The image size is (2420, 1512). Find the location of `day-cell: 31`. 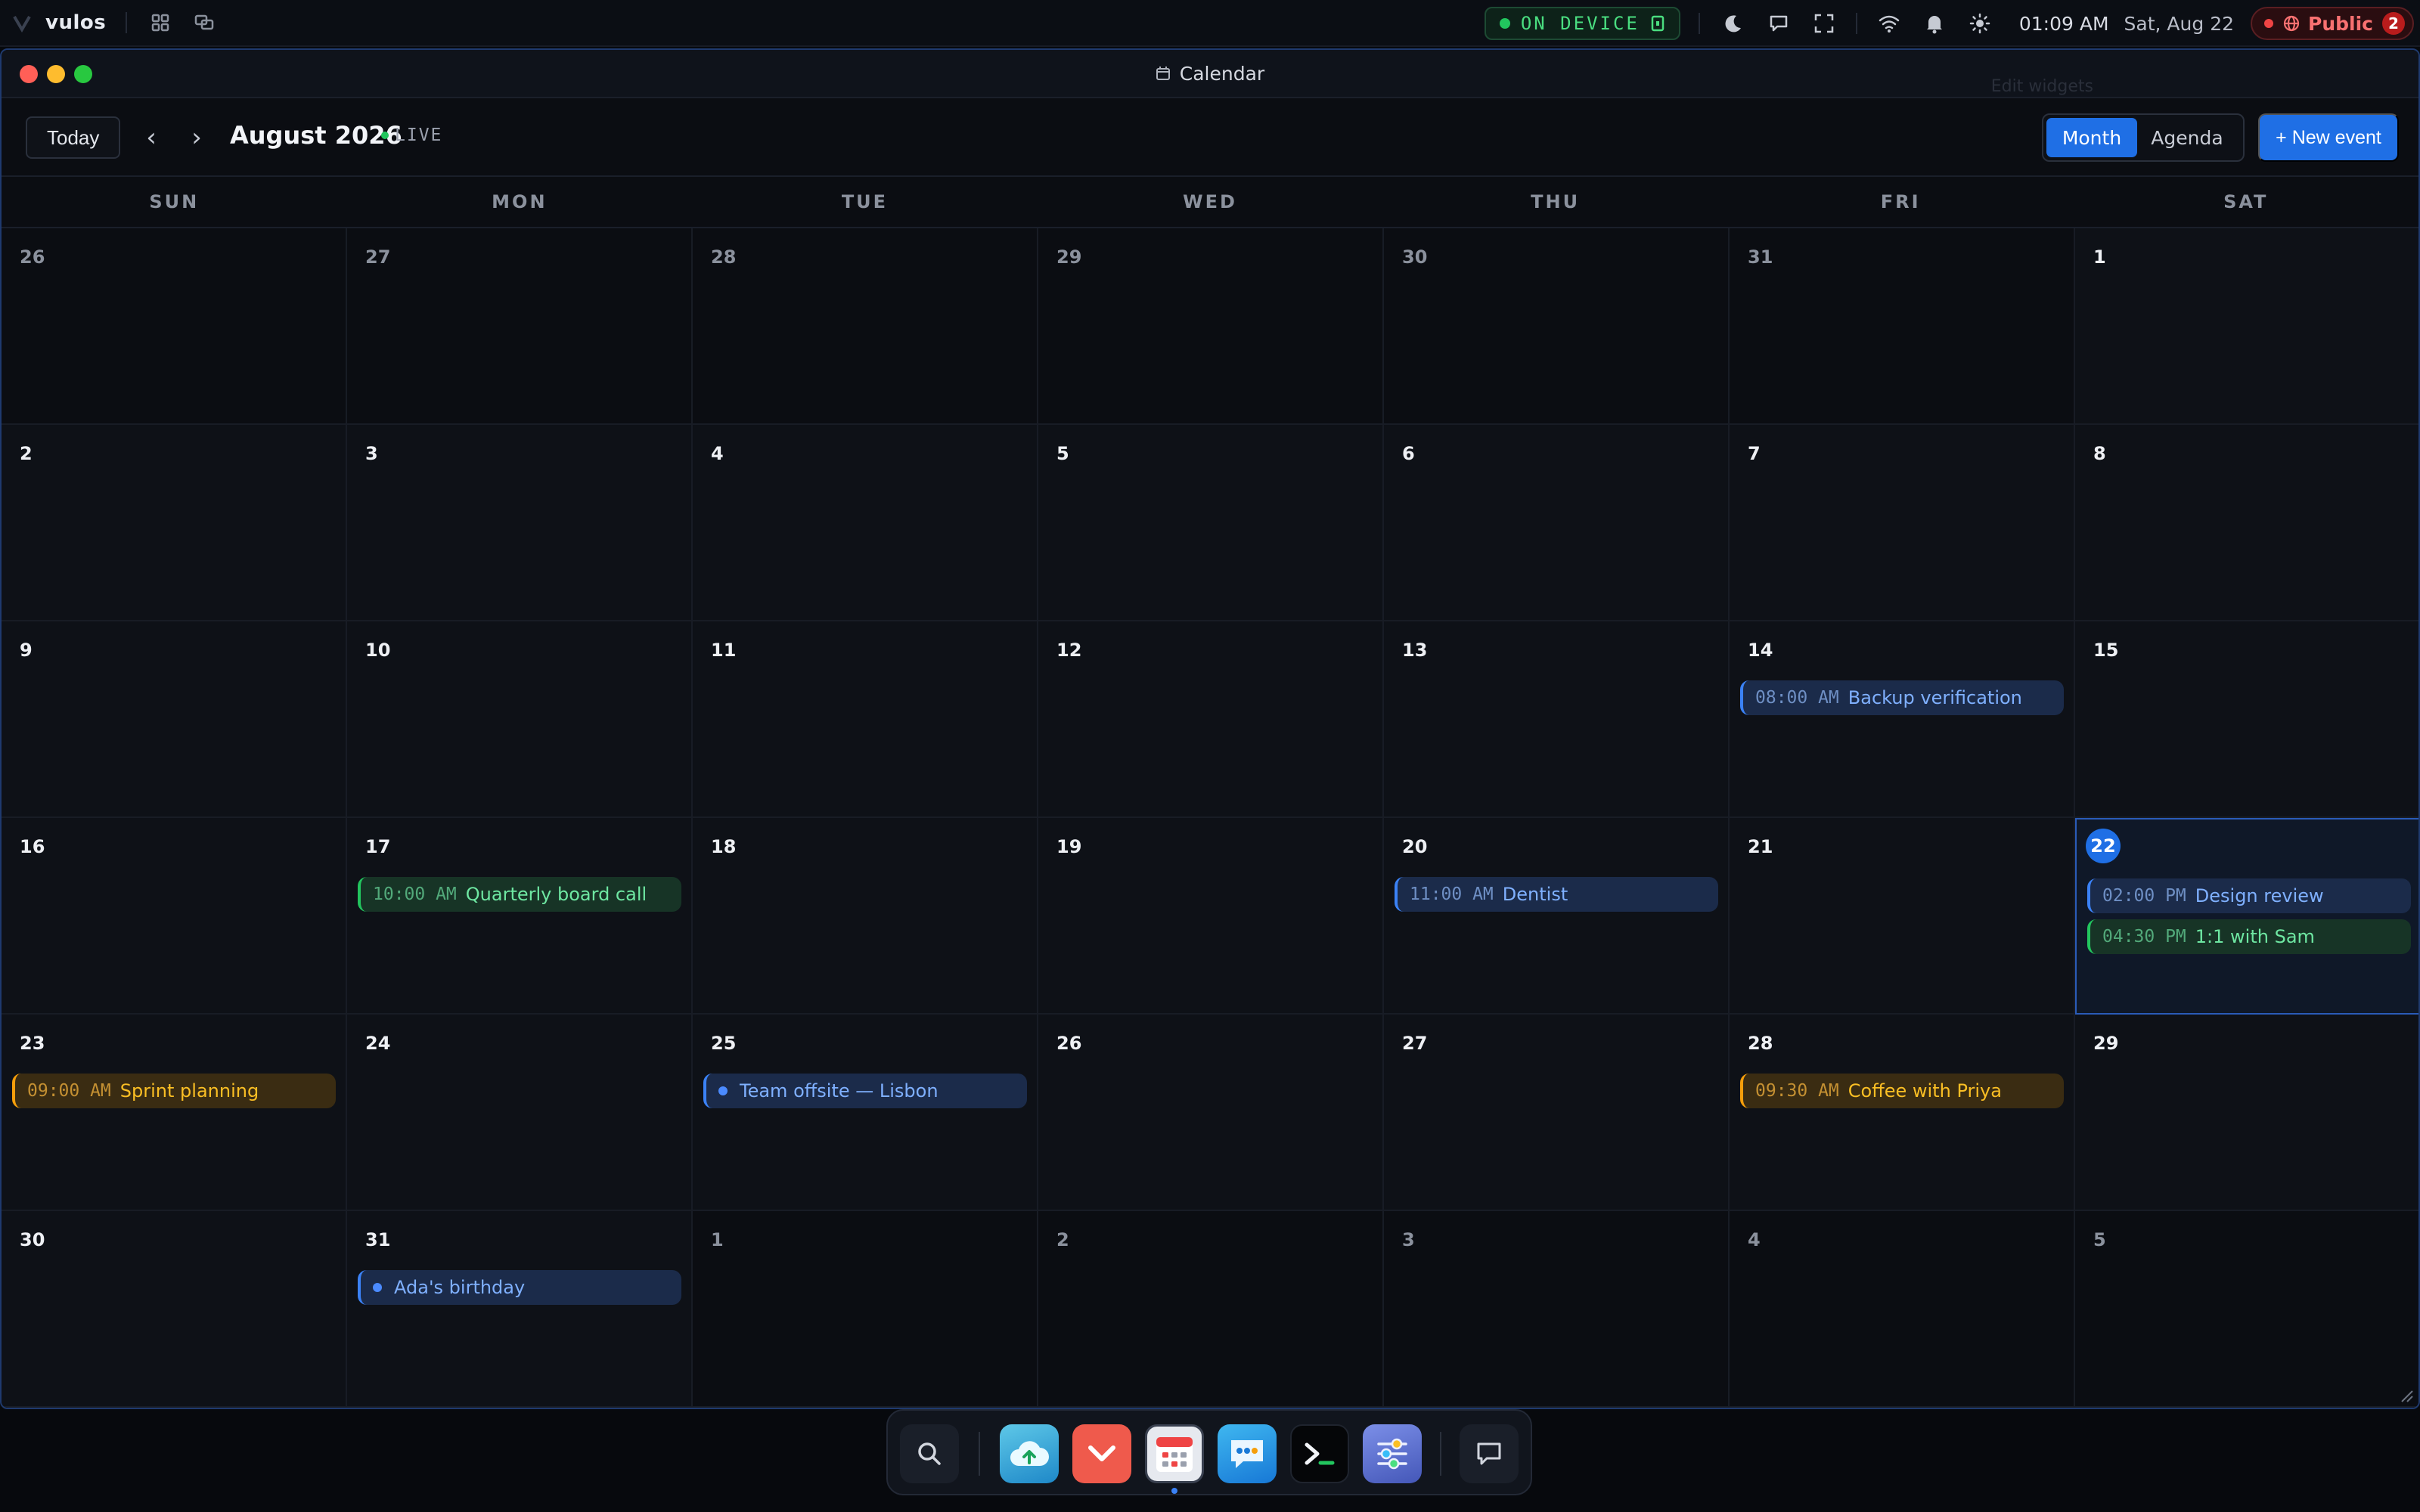

day-cell: 31 is located at coordinates (1903, 326).